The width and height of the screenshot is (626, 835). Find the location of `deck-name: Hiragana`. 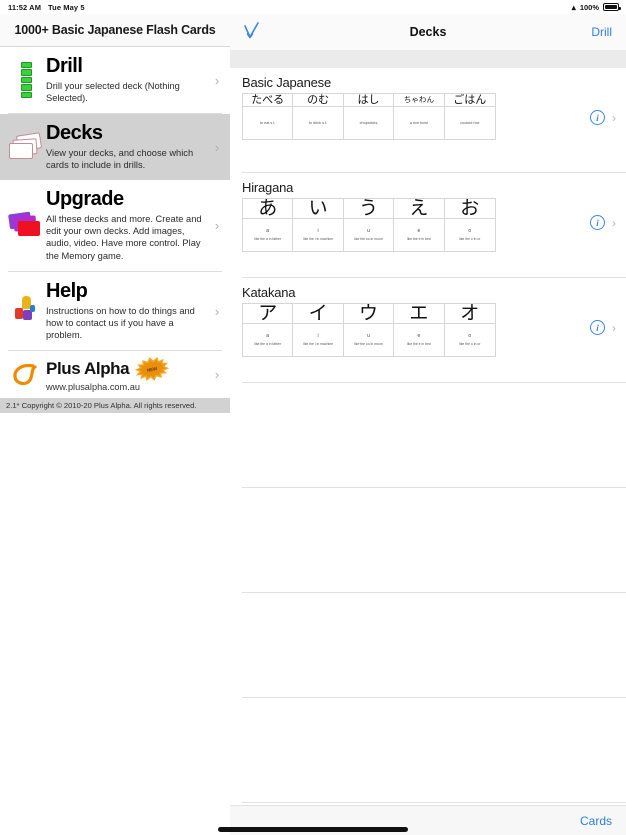

deck-name: Hiragana is located at coordinates (268, 187).